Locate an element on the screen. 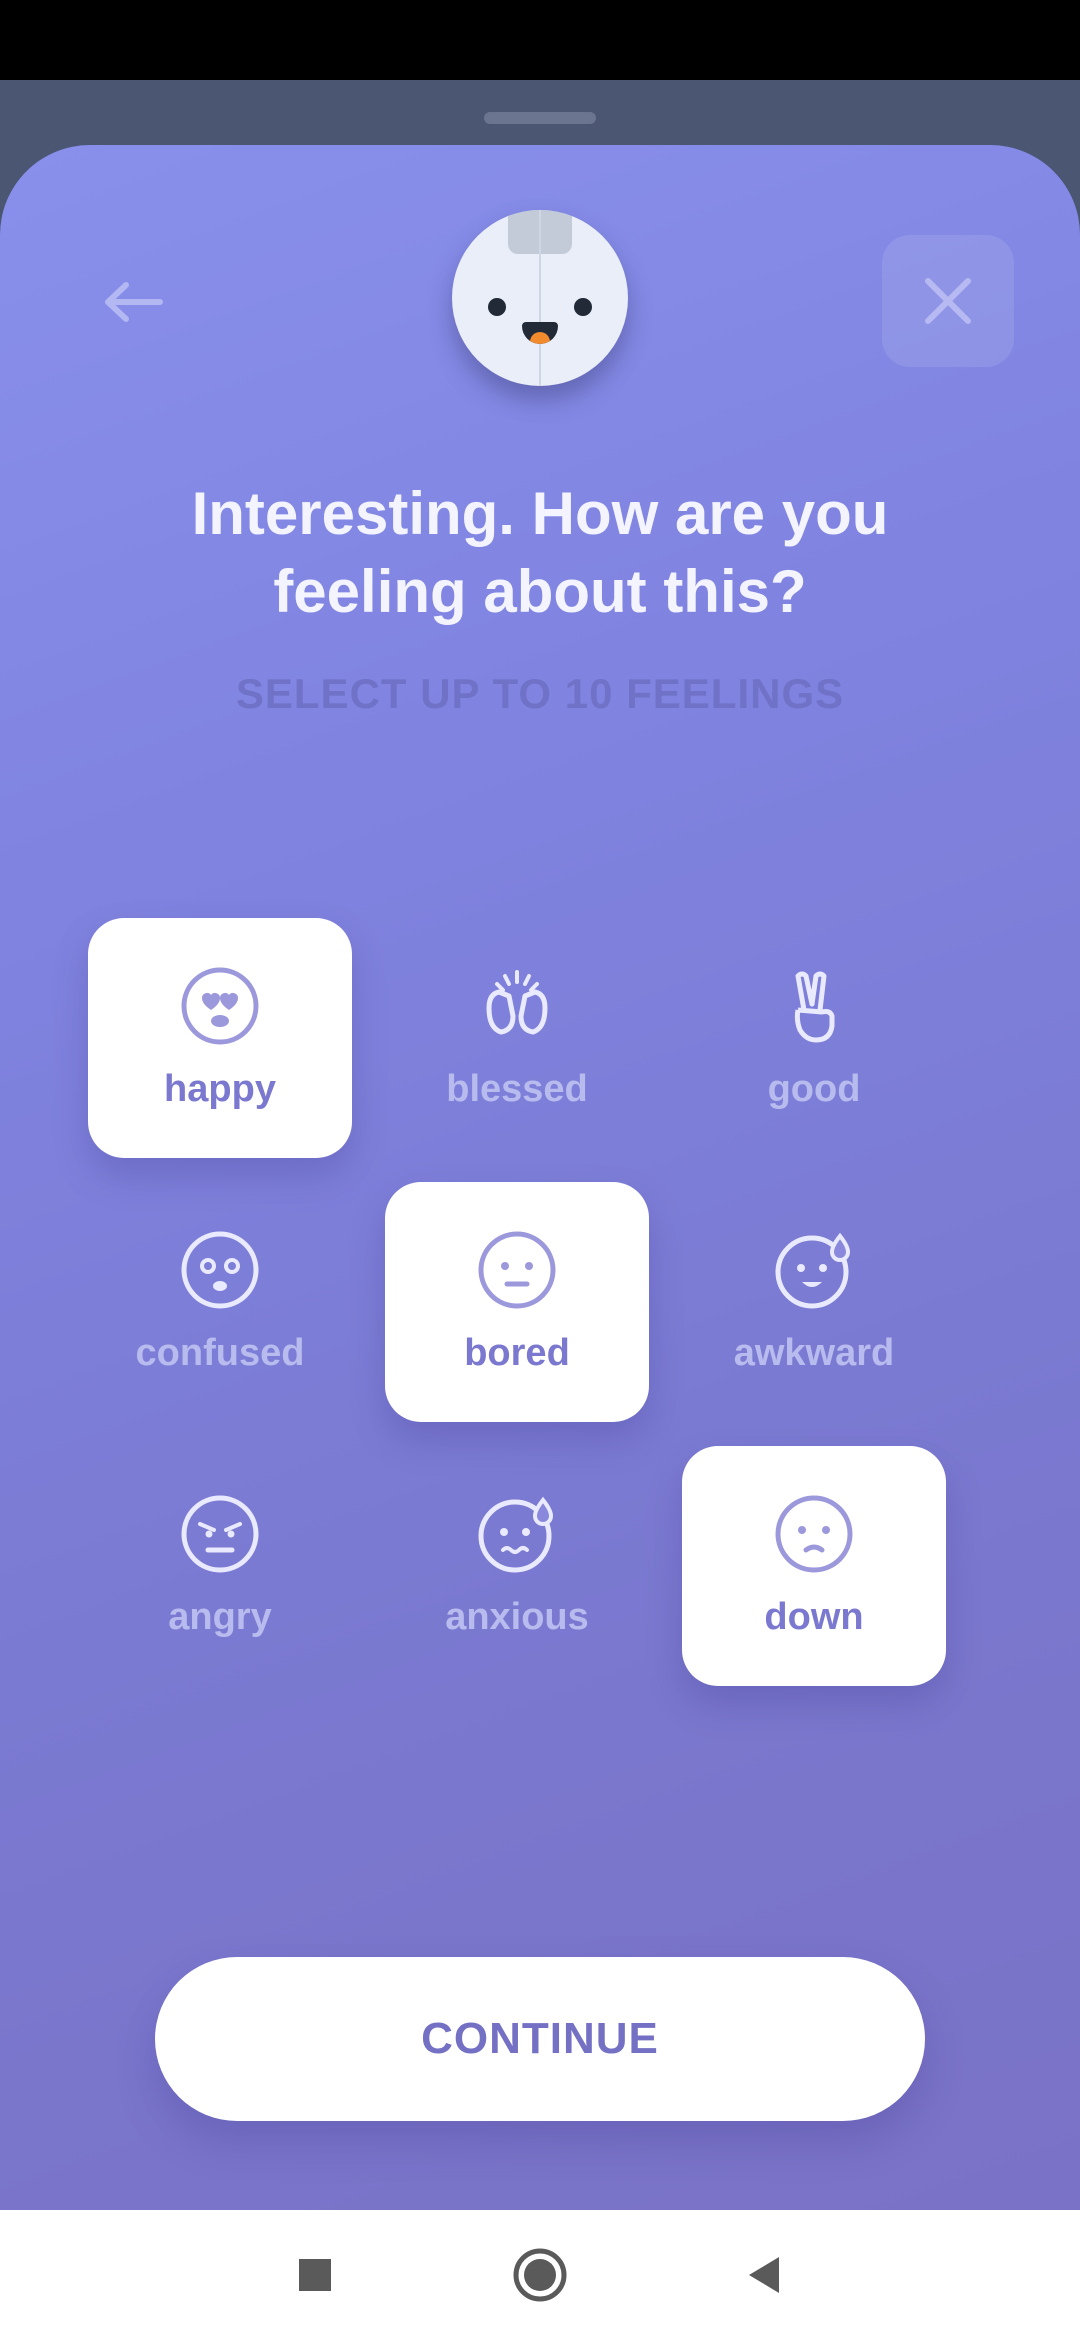 The width and height of the screenshot is (1080, 2340). feeling-anxious: anxious is located at coordinates (517, 1566).